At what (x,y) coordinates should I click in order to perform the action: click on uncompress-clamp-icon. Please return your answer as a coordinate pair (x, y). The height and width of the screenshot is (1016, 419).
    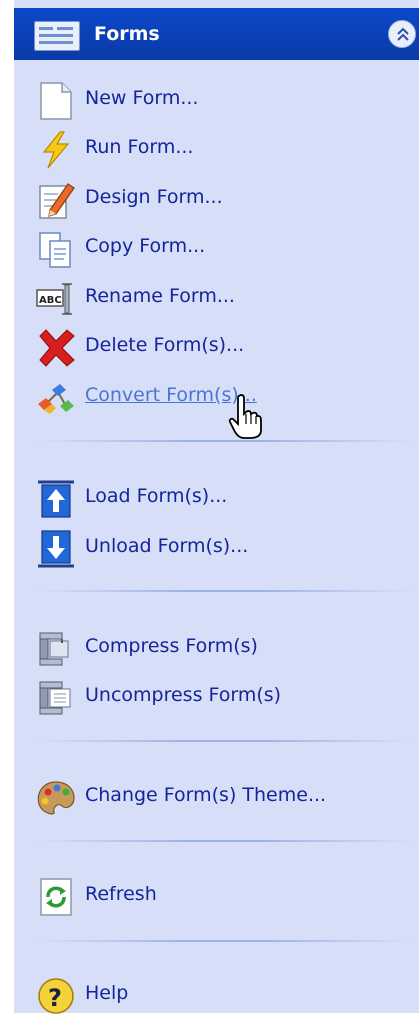
    Looking at the image, I should click on (55, 698).